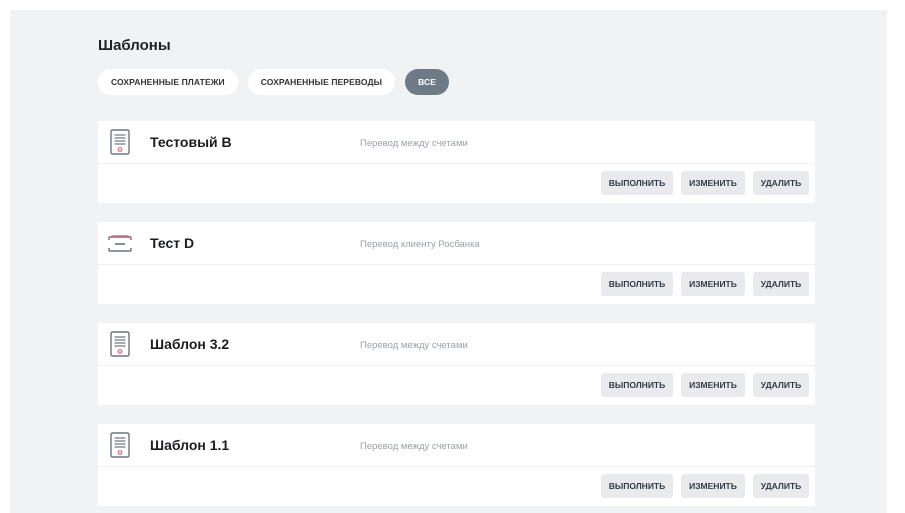  I want to click on template-name: Тест D, so click(172, 243).